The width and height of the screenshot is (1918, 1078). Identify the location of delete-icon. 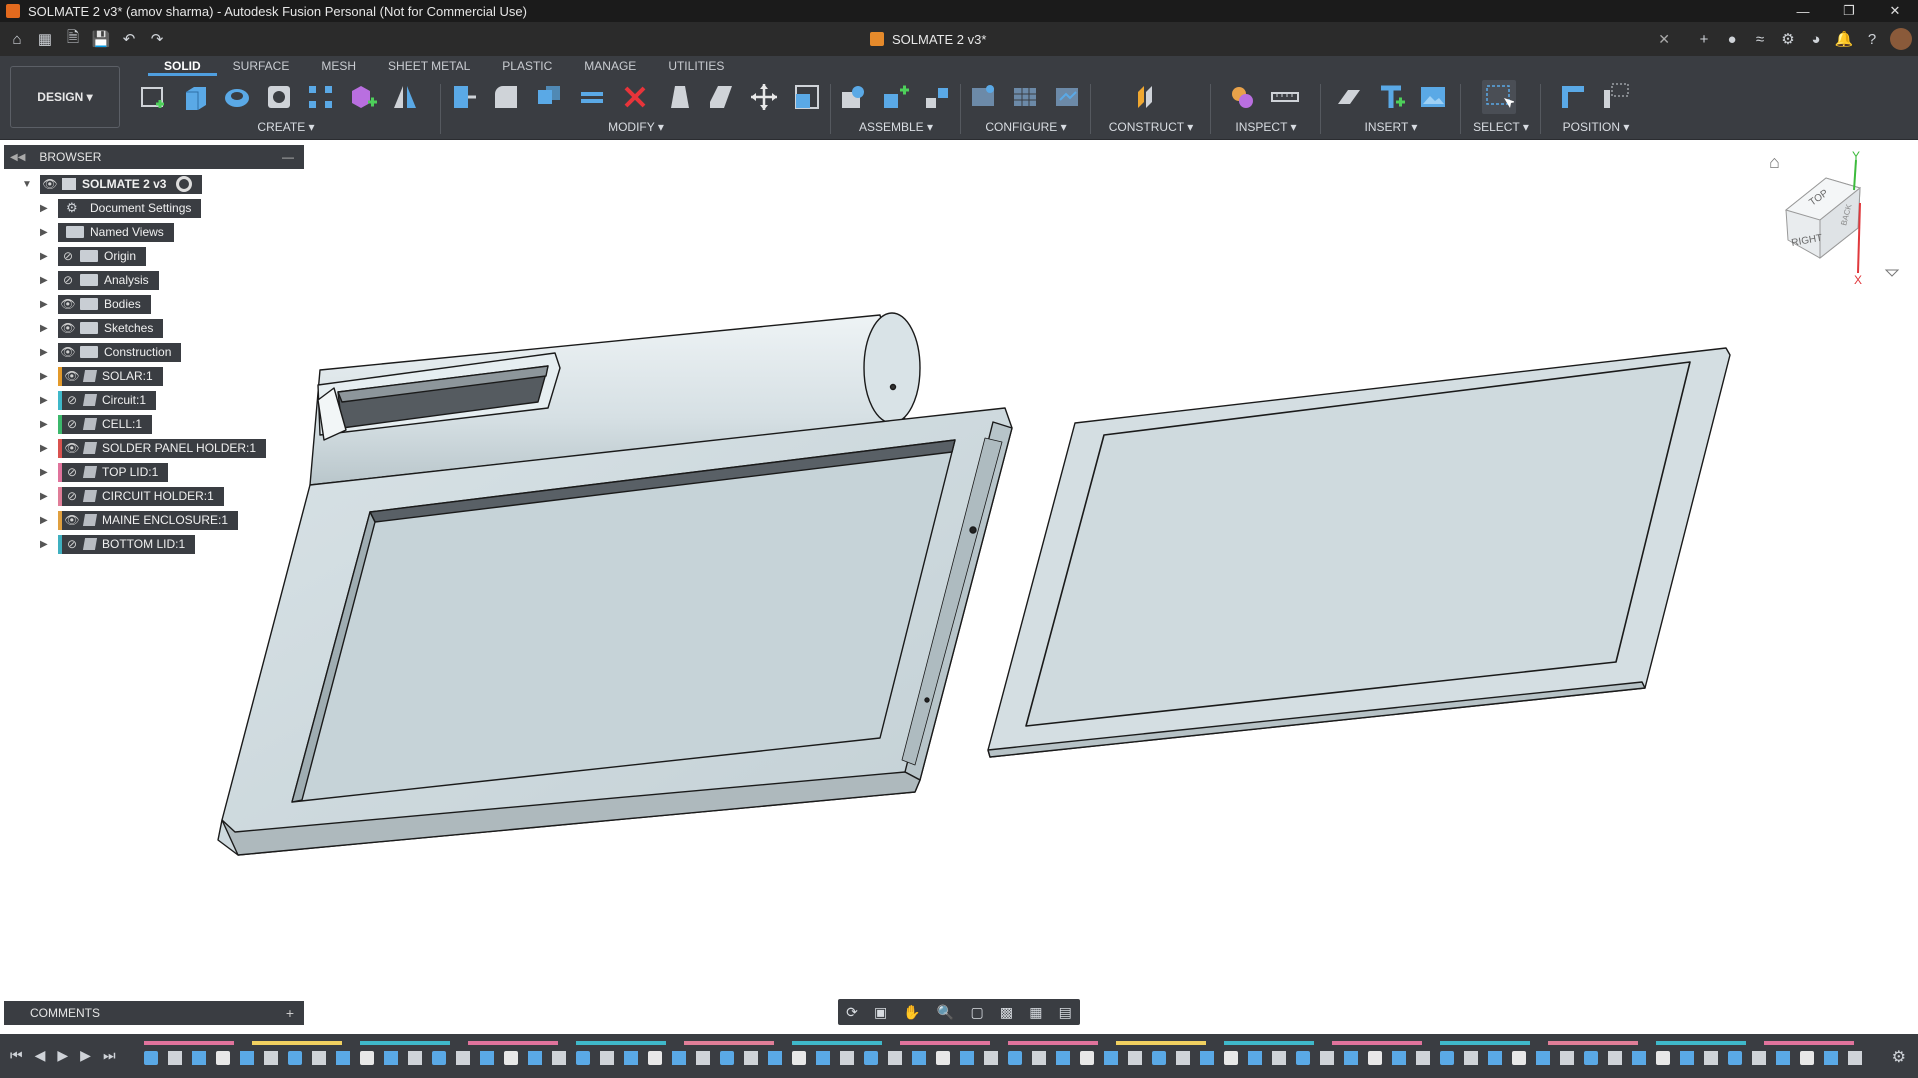
(635, 97).